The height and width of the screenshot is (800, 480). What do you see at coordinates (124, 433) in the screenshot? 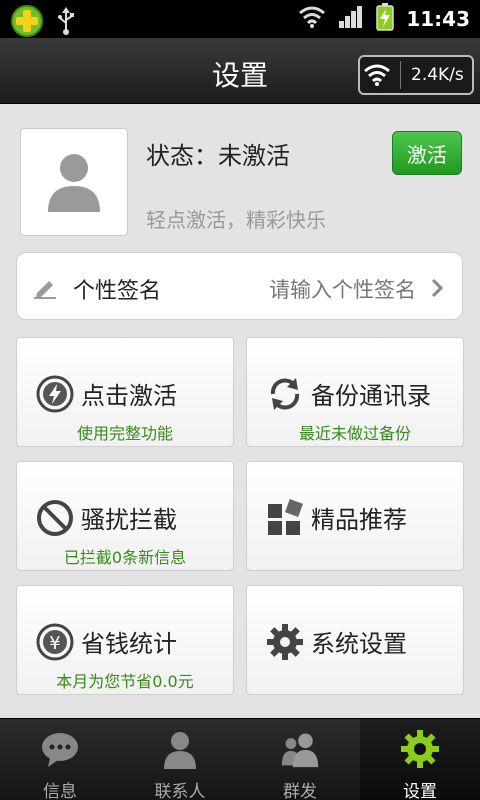
I see `tile-subtitle: 使用完整功能` at bounding box center [124, 433].